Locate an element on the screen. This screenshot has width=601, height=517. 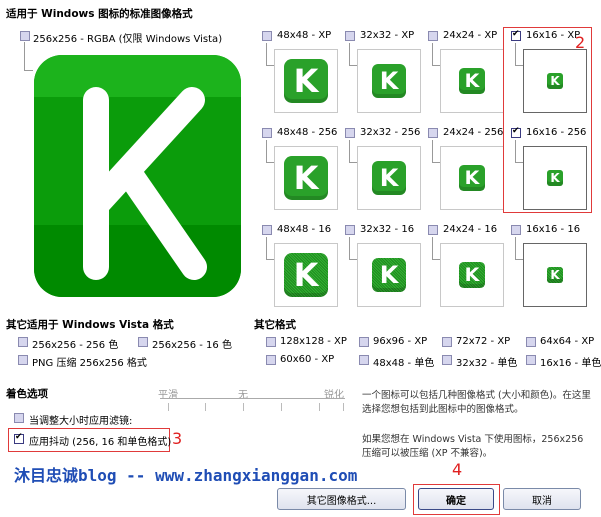
label-32x32-16: 32x32 - 16 is located at coordinates (387, 229).